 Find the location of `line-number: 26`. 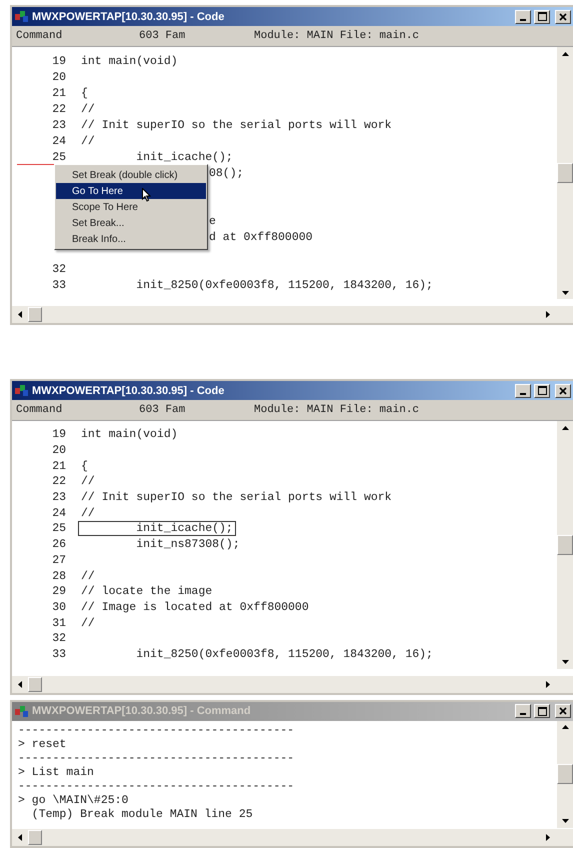

line-number: 26 is located at coordinates (58, 545).